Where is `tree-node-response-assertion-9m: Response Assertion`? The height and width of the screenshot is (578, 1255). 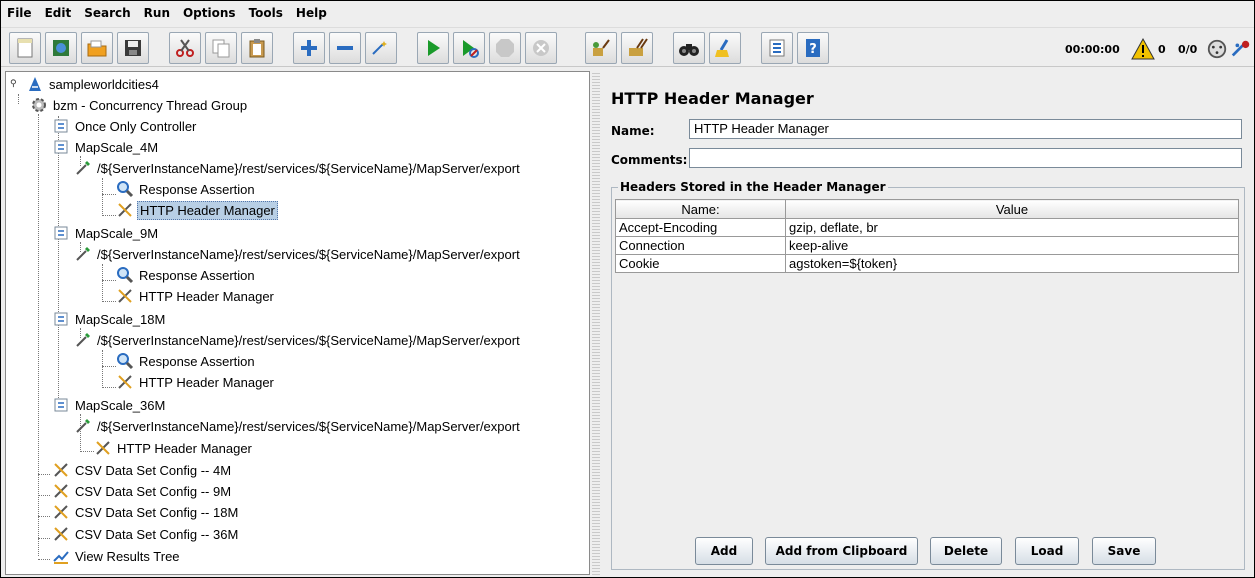
tree-node-response-assertion-9m: Response Assertion is located at coordinates (186, 275).